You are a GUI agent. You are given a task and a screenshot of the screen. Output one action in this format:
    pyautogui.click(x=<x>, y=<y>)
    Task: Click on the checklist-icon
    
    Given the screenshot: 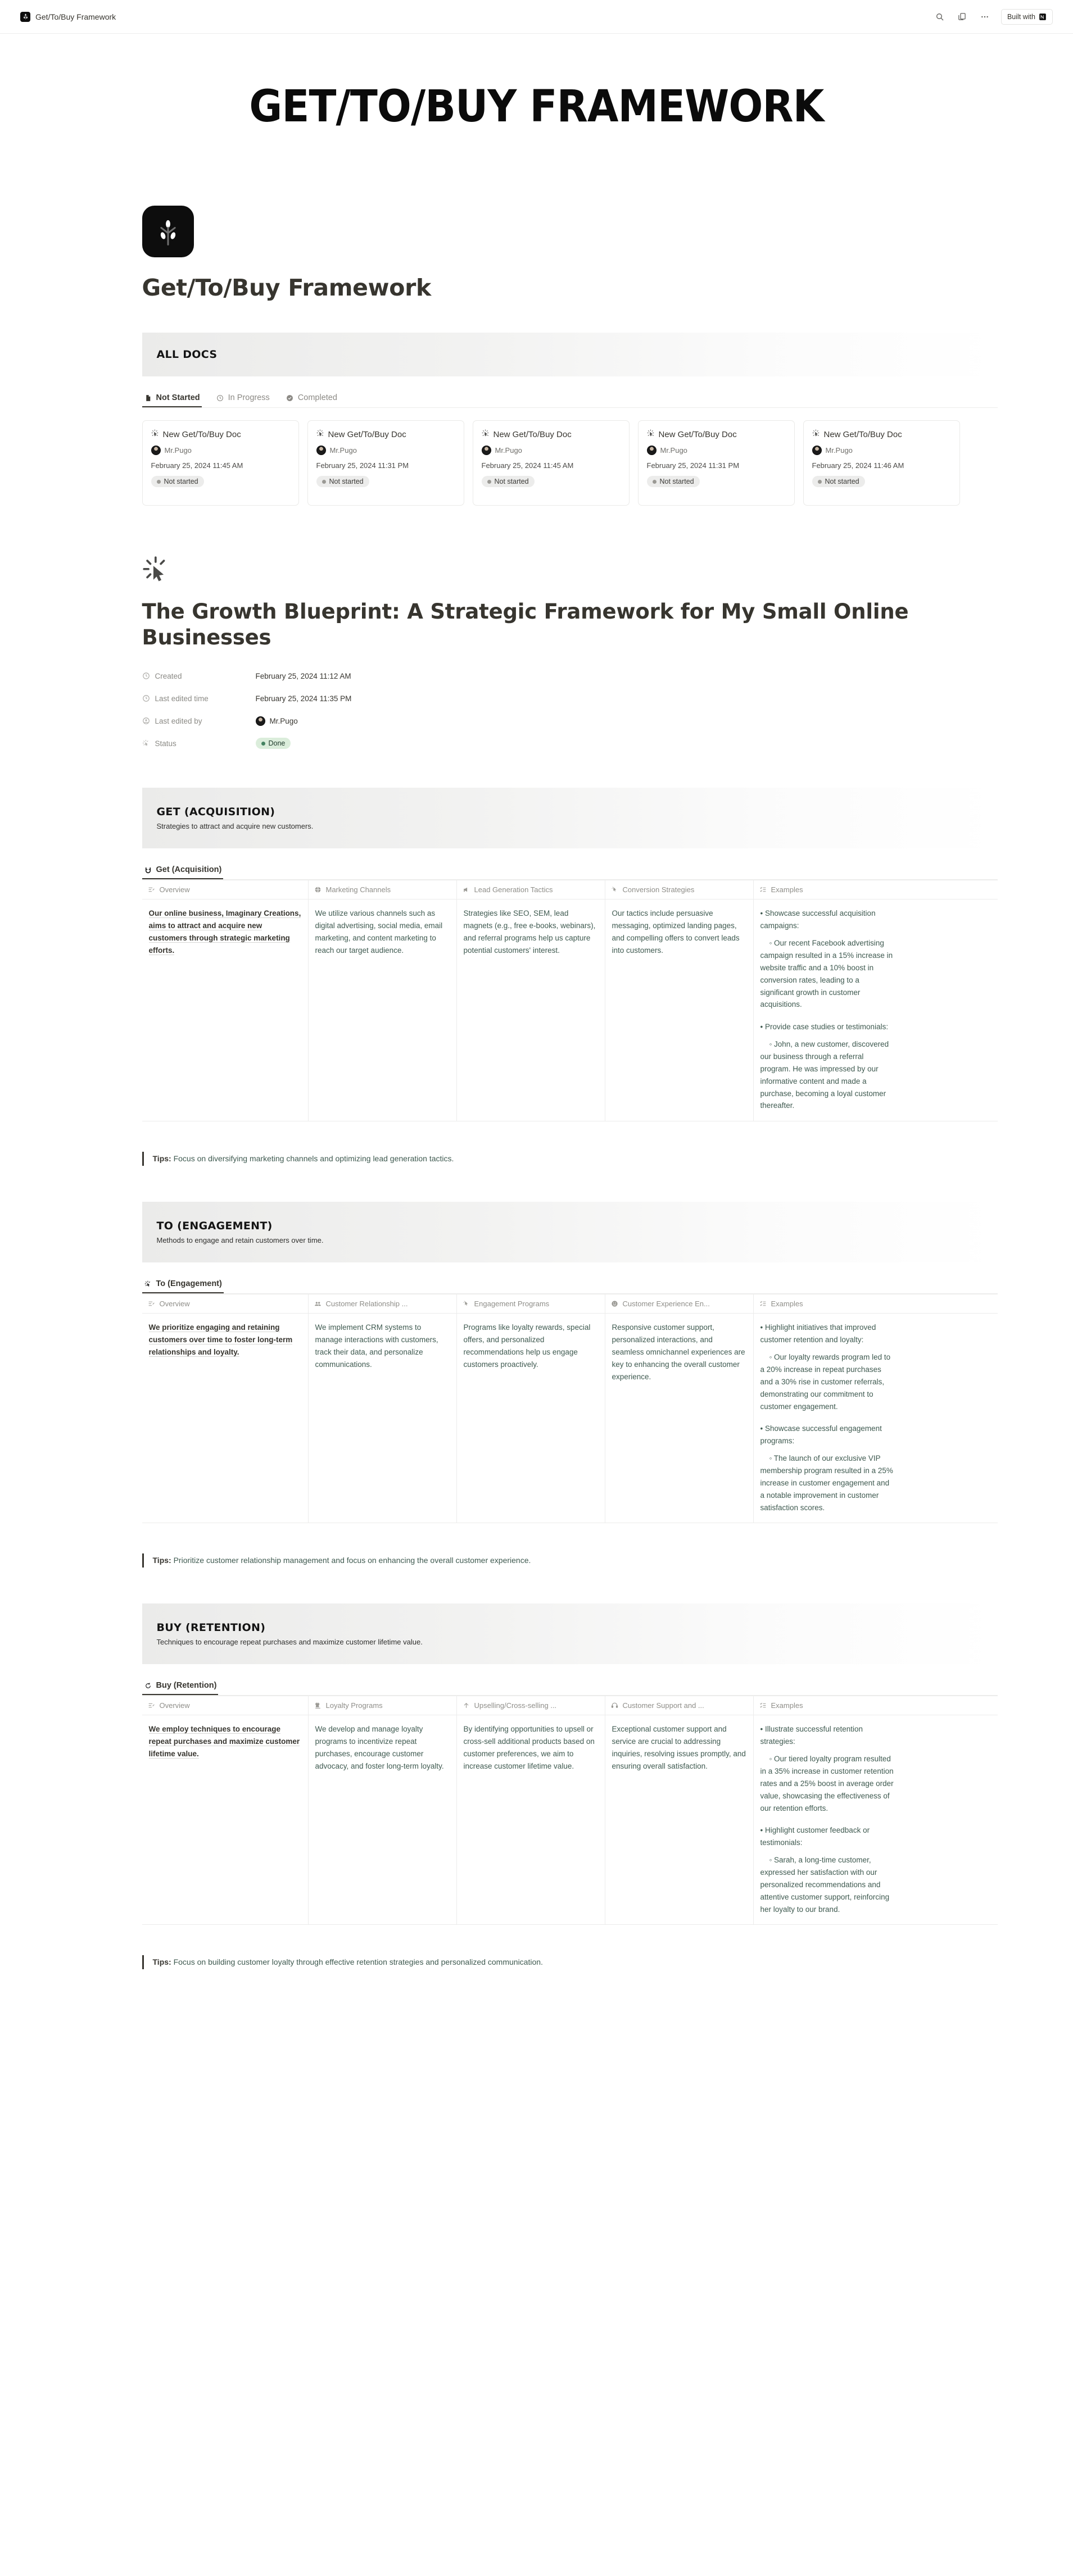 What is the action you would take?
    pyautogui.click(x=763, y=1304)
    